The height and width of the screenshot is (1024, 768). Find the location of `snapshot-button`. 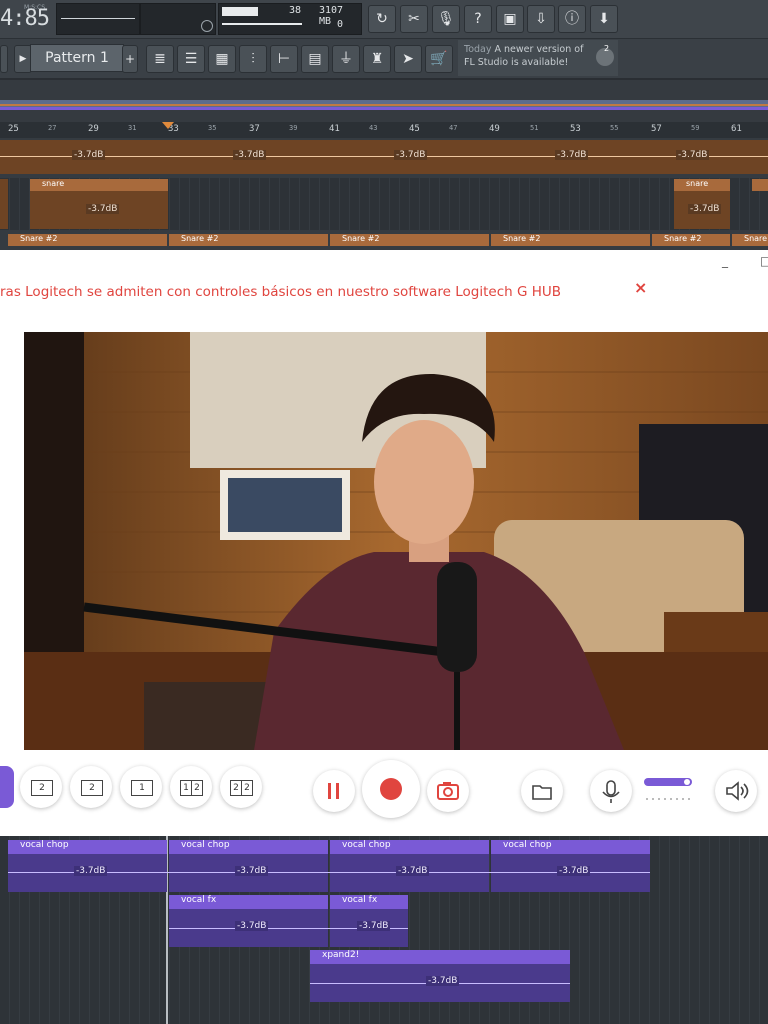

snapshot-button is located at coordinates (448, 791).